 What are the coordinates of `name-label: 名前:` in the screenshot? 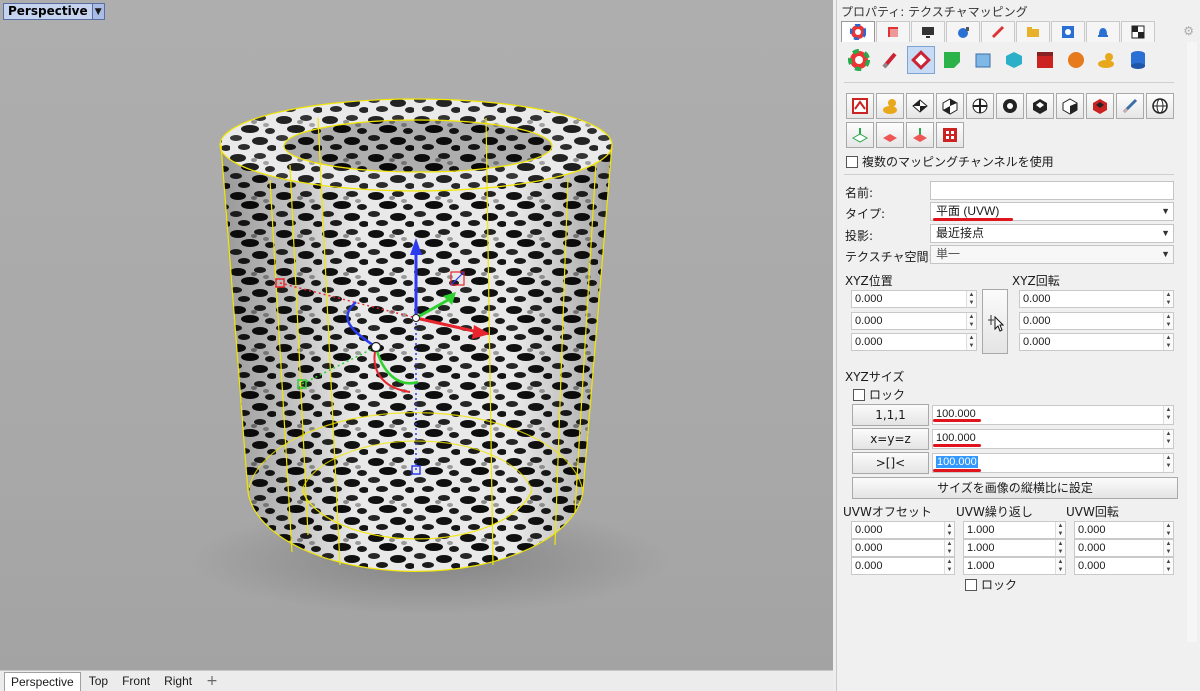 It's located at (859, 193).